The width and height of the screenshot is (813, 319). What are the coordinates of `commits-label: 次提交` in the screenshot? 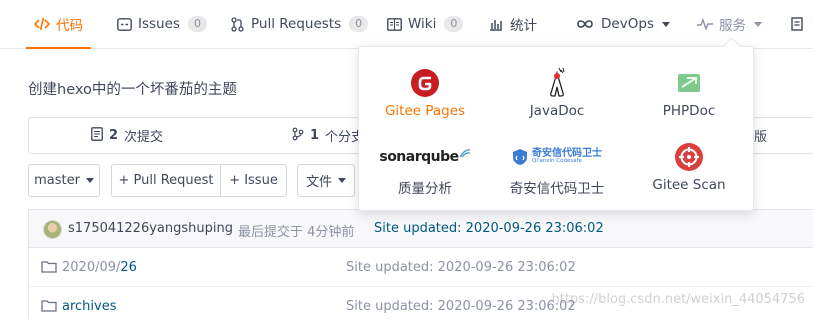 It's located at (144, 137).